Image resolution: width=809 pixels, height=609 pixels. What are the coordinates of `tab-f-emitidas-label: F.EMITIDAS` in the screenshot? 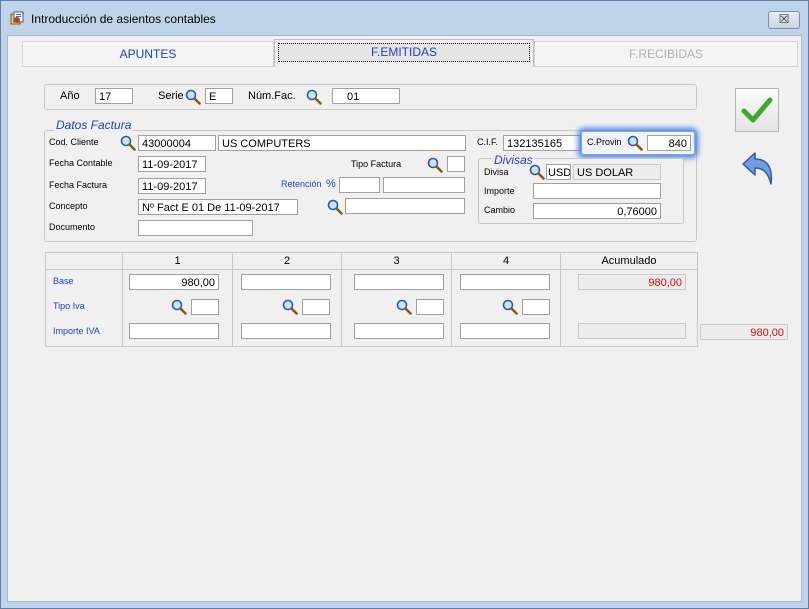 It's located at (404, 52).